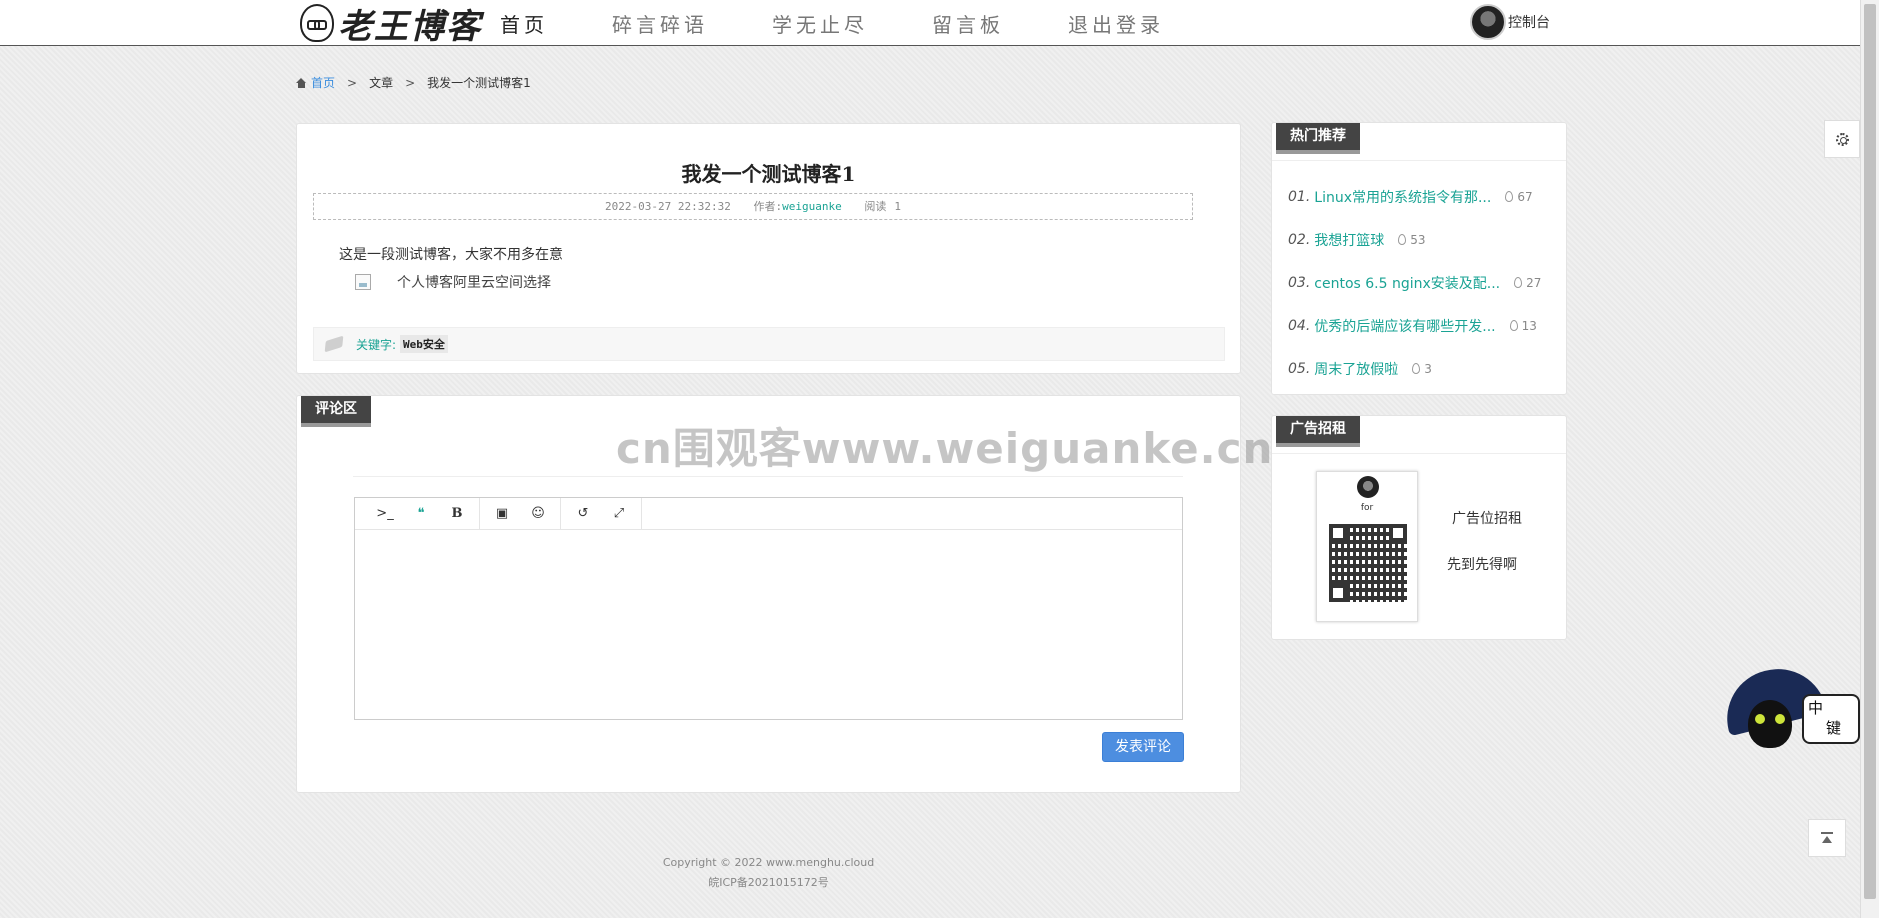 The height and width of the screenshot is (918, 1879). What do you see at coordinates (768, 624) in the screenshot?
I see `comment-textarea` at bounding box center [768, 624].